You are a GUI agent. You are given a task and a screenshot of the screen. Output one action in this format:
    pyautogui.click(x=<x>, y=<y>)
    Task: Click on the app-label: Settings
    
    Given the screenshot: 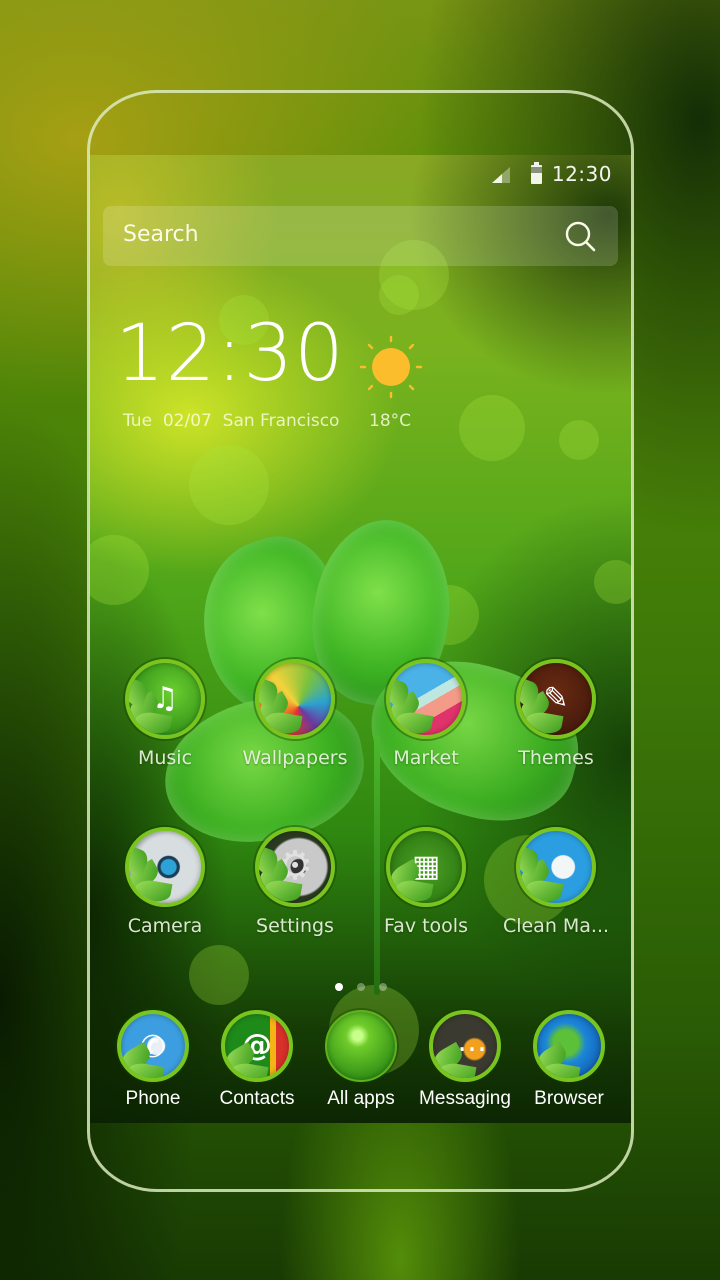 What is the action you would take?
    pyautogui.click(x=295, y=926)
    